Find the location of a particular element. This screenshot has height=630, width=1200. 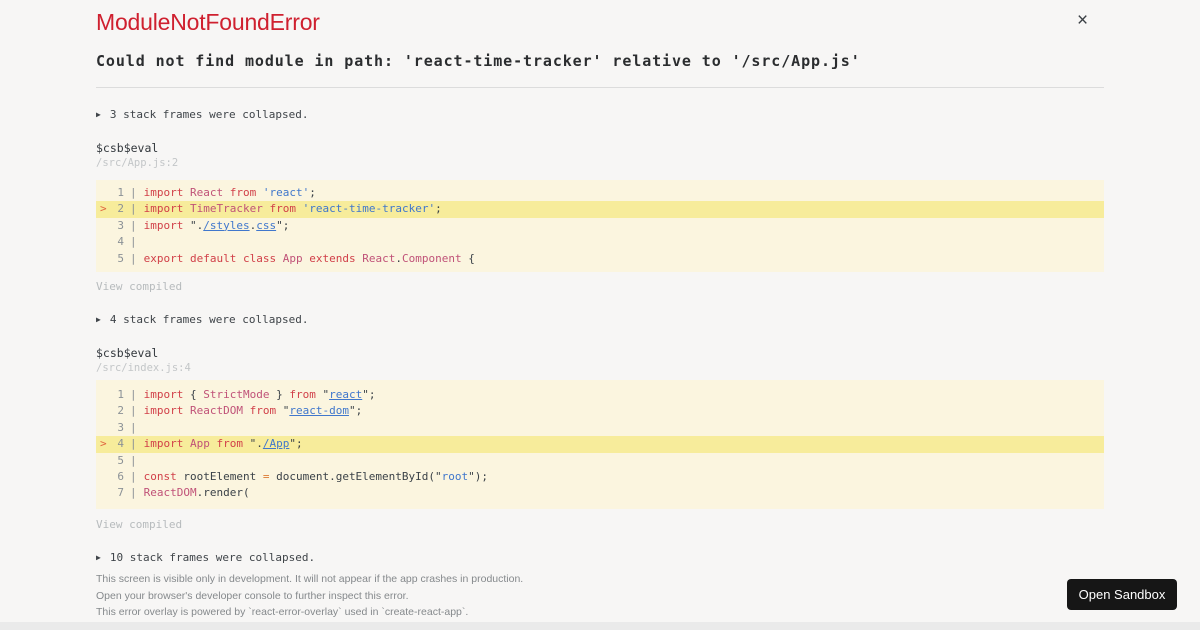

open-sandbox-button: Open Sandbox is located at coordinates (1122, 594).